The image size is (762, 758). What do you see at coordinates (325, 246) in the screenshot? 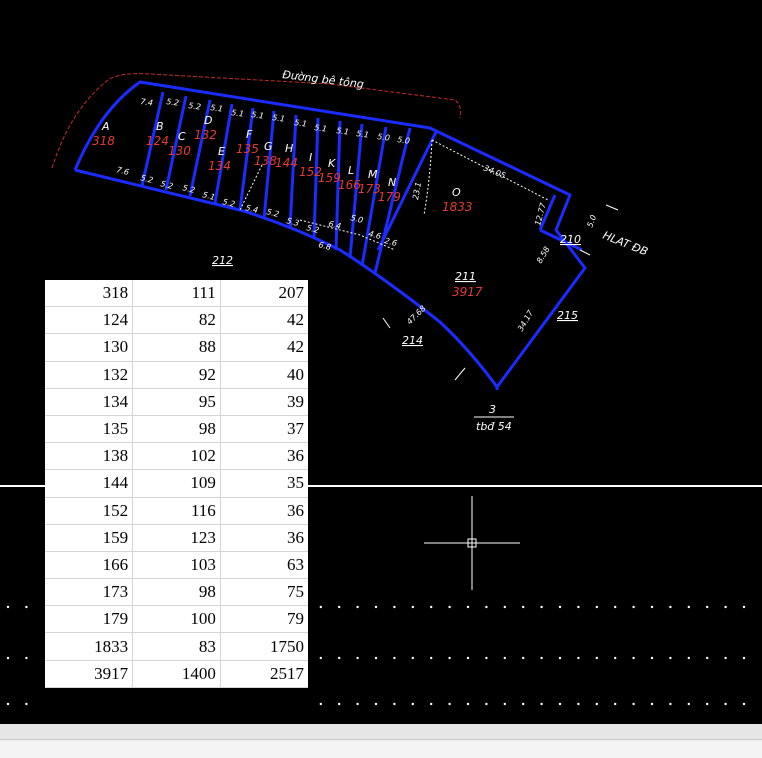
I see `bottom-dimension: 6.8` at bounding box center [325, 246].